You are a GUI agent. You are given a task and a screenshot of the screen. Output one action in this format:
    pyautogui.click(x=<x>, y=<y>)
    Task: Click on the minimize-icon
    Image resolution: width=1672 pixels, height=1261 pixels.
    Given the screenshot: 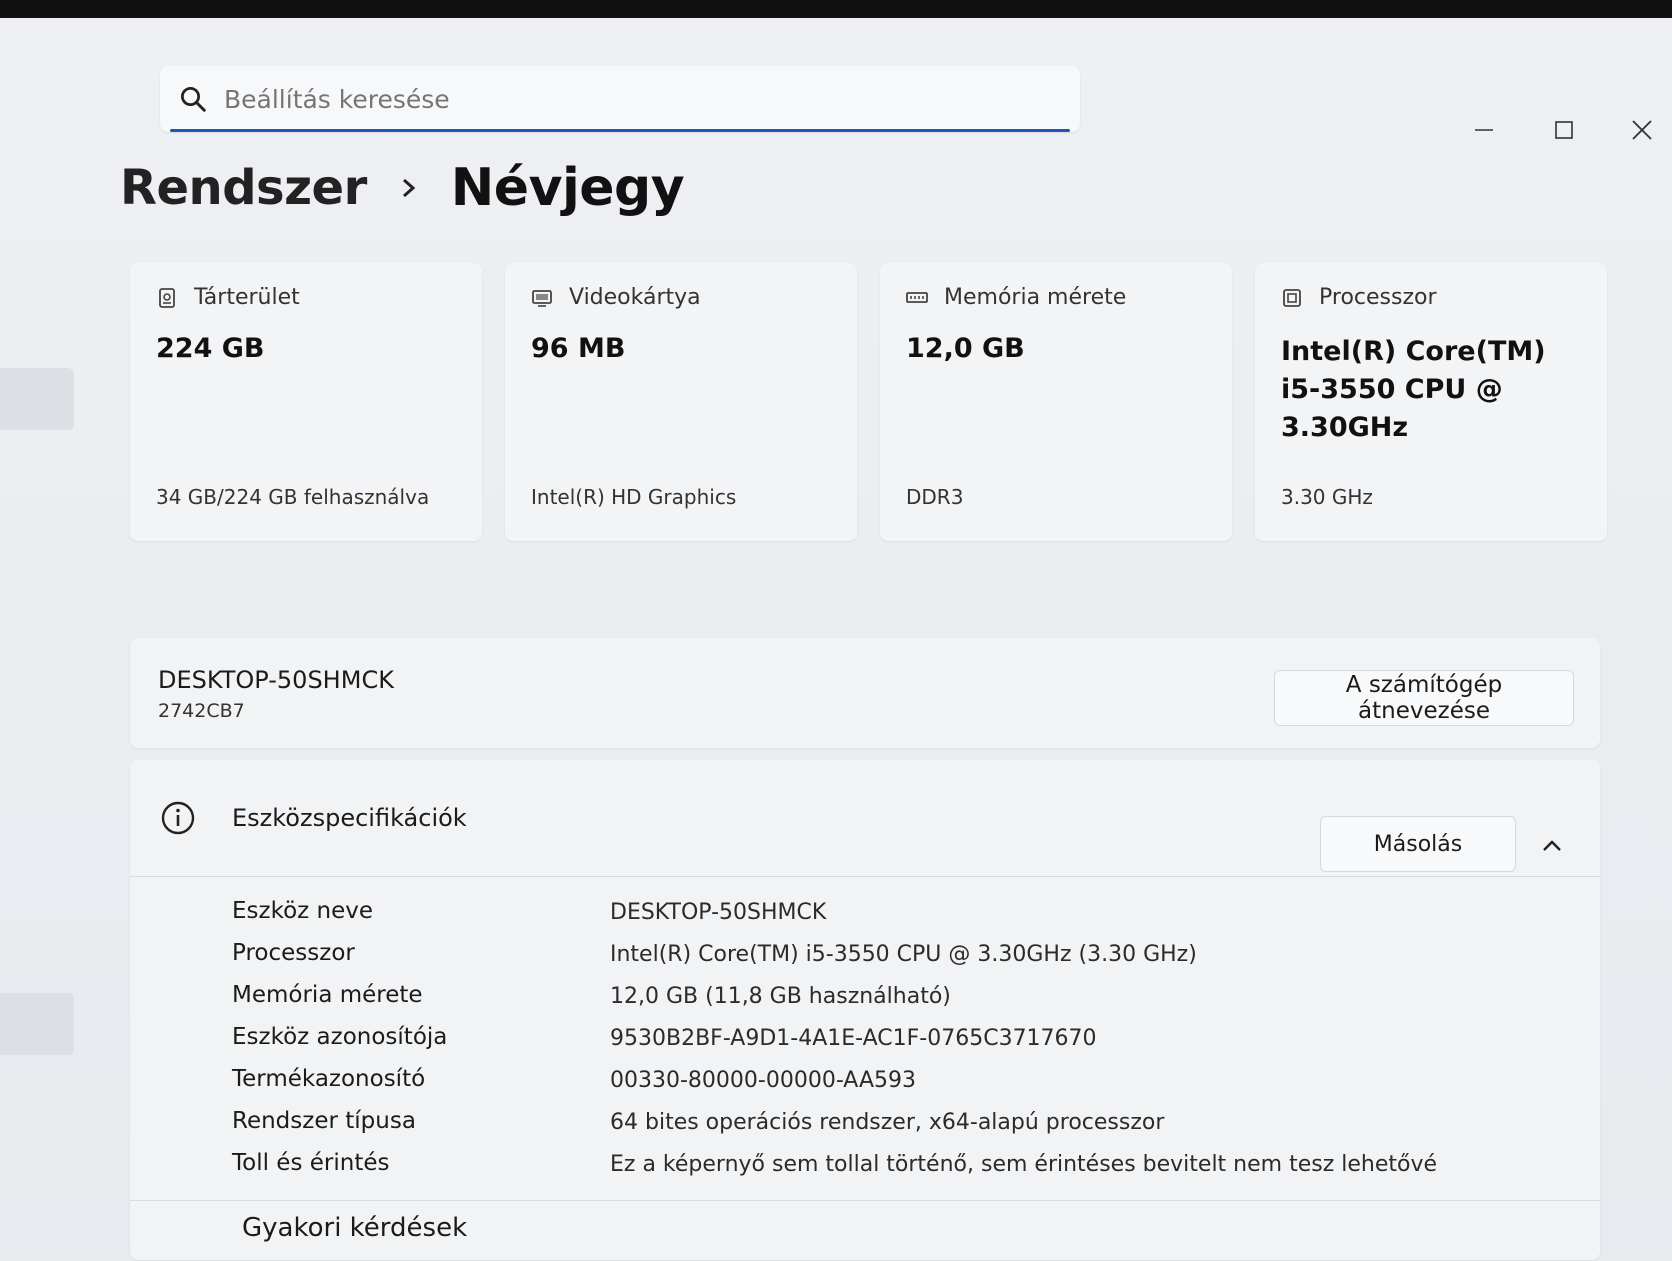 What is the action you would take?
    pyautogui.click(x=1484, y=130)
    